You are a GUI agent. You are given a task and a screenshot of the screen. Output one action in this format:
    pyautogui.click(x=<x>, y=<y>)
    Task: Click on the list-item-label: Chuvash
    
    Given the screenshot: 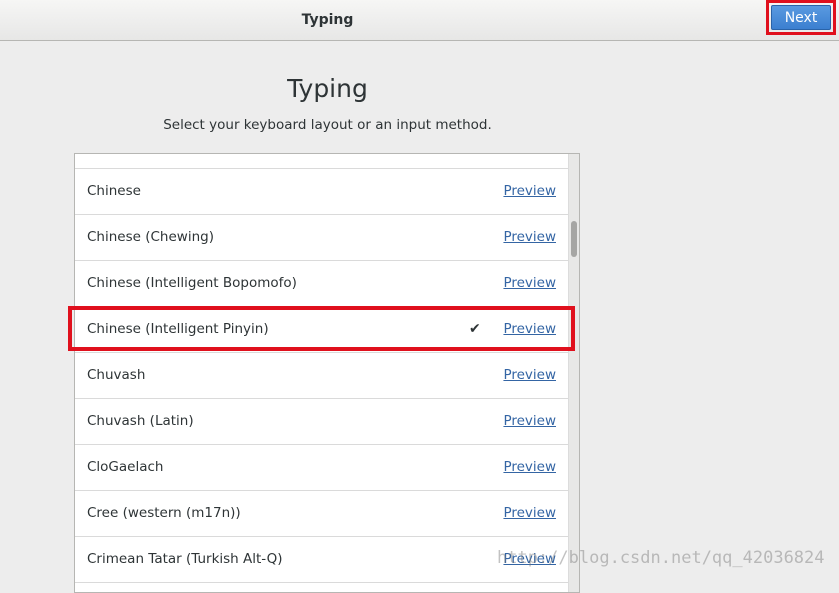 What is the action you would take?
    pyautogui.click(x=116, y=375)
    